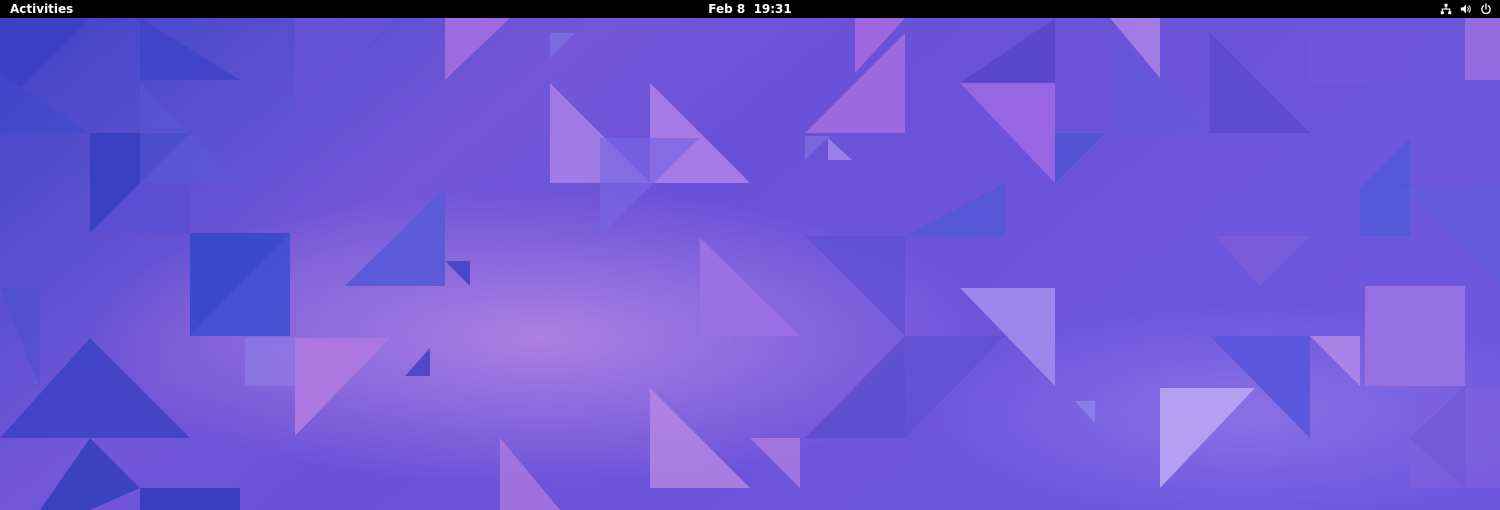  I want to click on clock-time: 19:31, so click(772, 9).